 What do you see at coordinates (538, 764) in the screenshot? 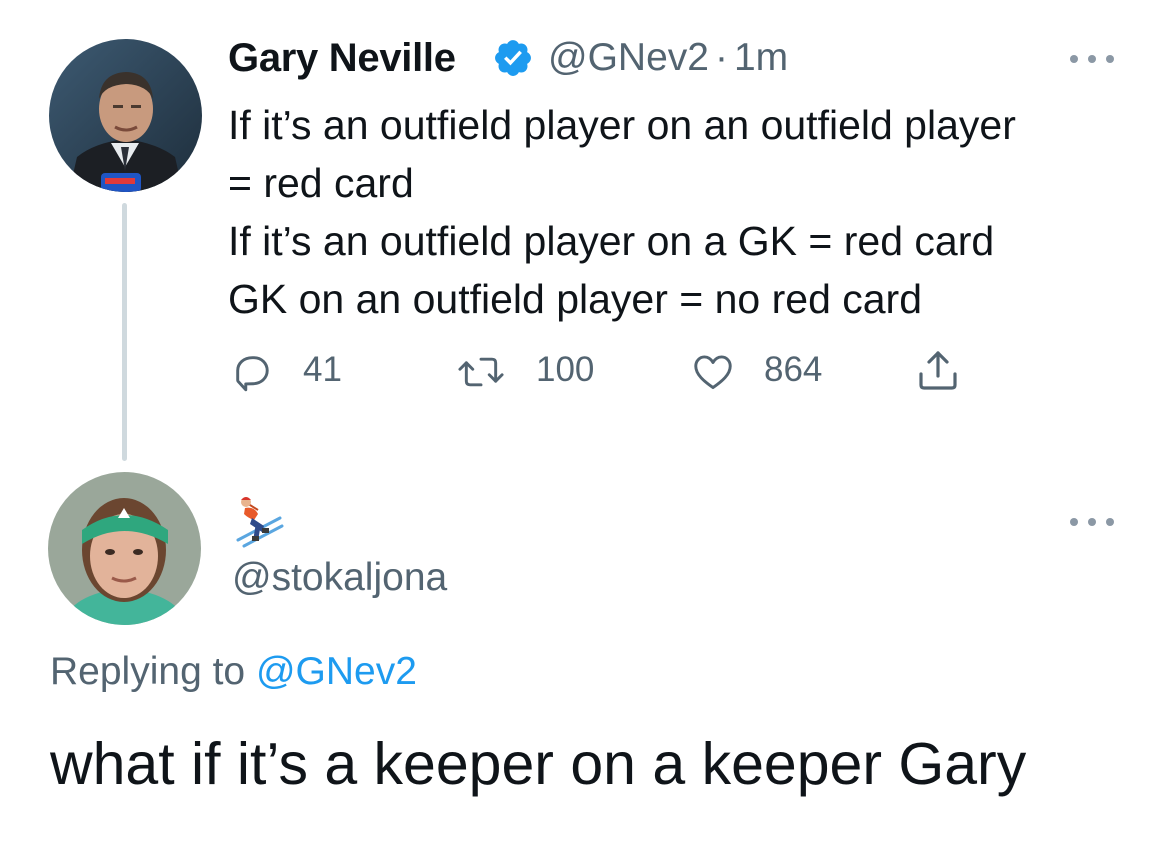
I see `reply-tweet-text: what if it’s a keeper on a keeper Gary` at bounding box center [538, 764].